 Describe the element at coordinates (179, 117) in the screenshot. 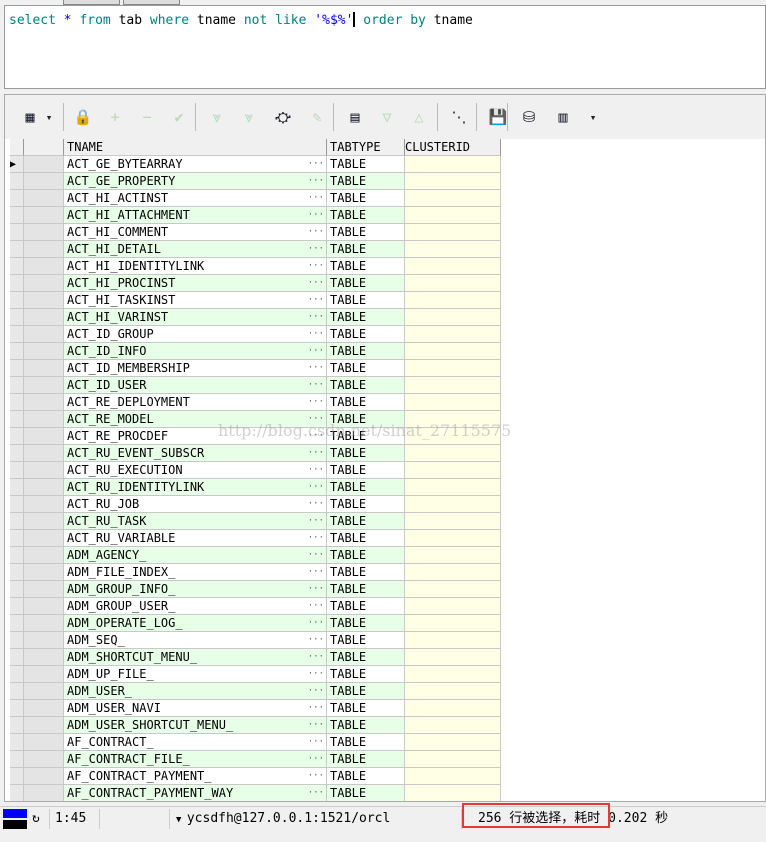

I see `check-icon: ✔` at that location.